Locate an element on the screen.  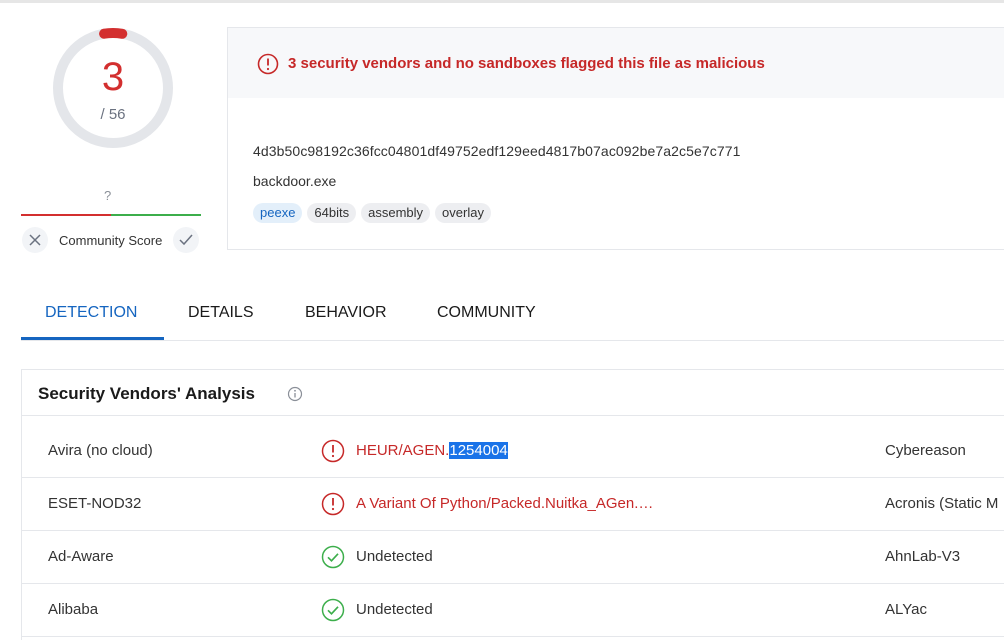
detection-score-ring: 3 / 56 is located at coordinates (113, 88).